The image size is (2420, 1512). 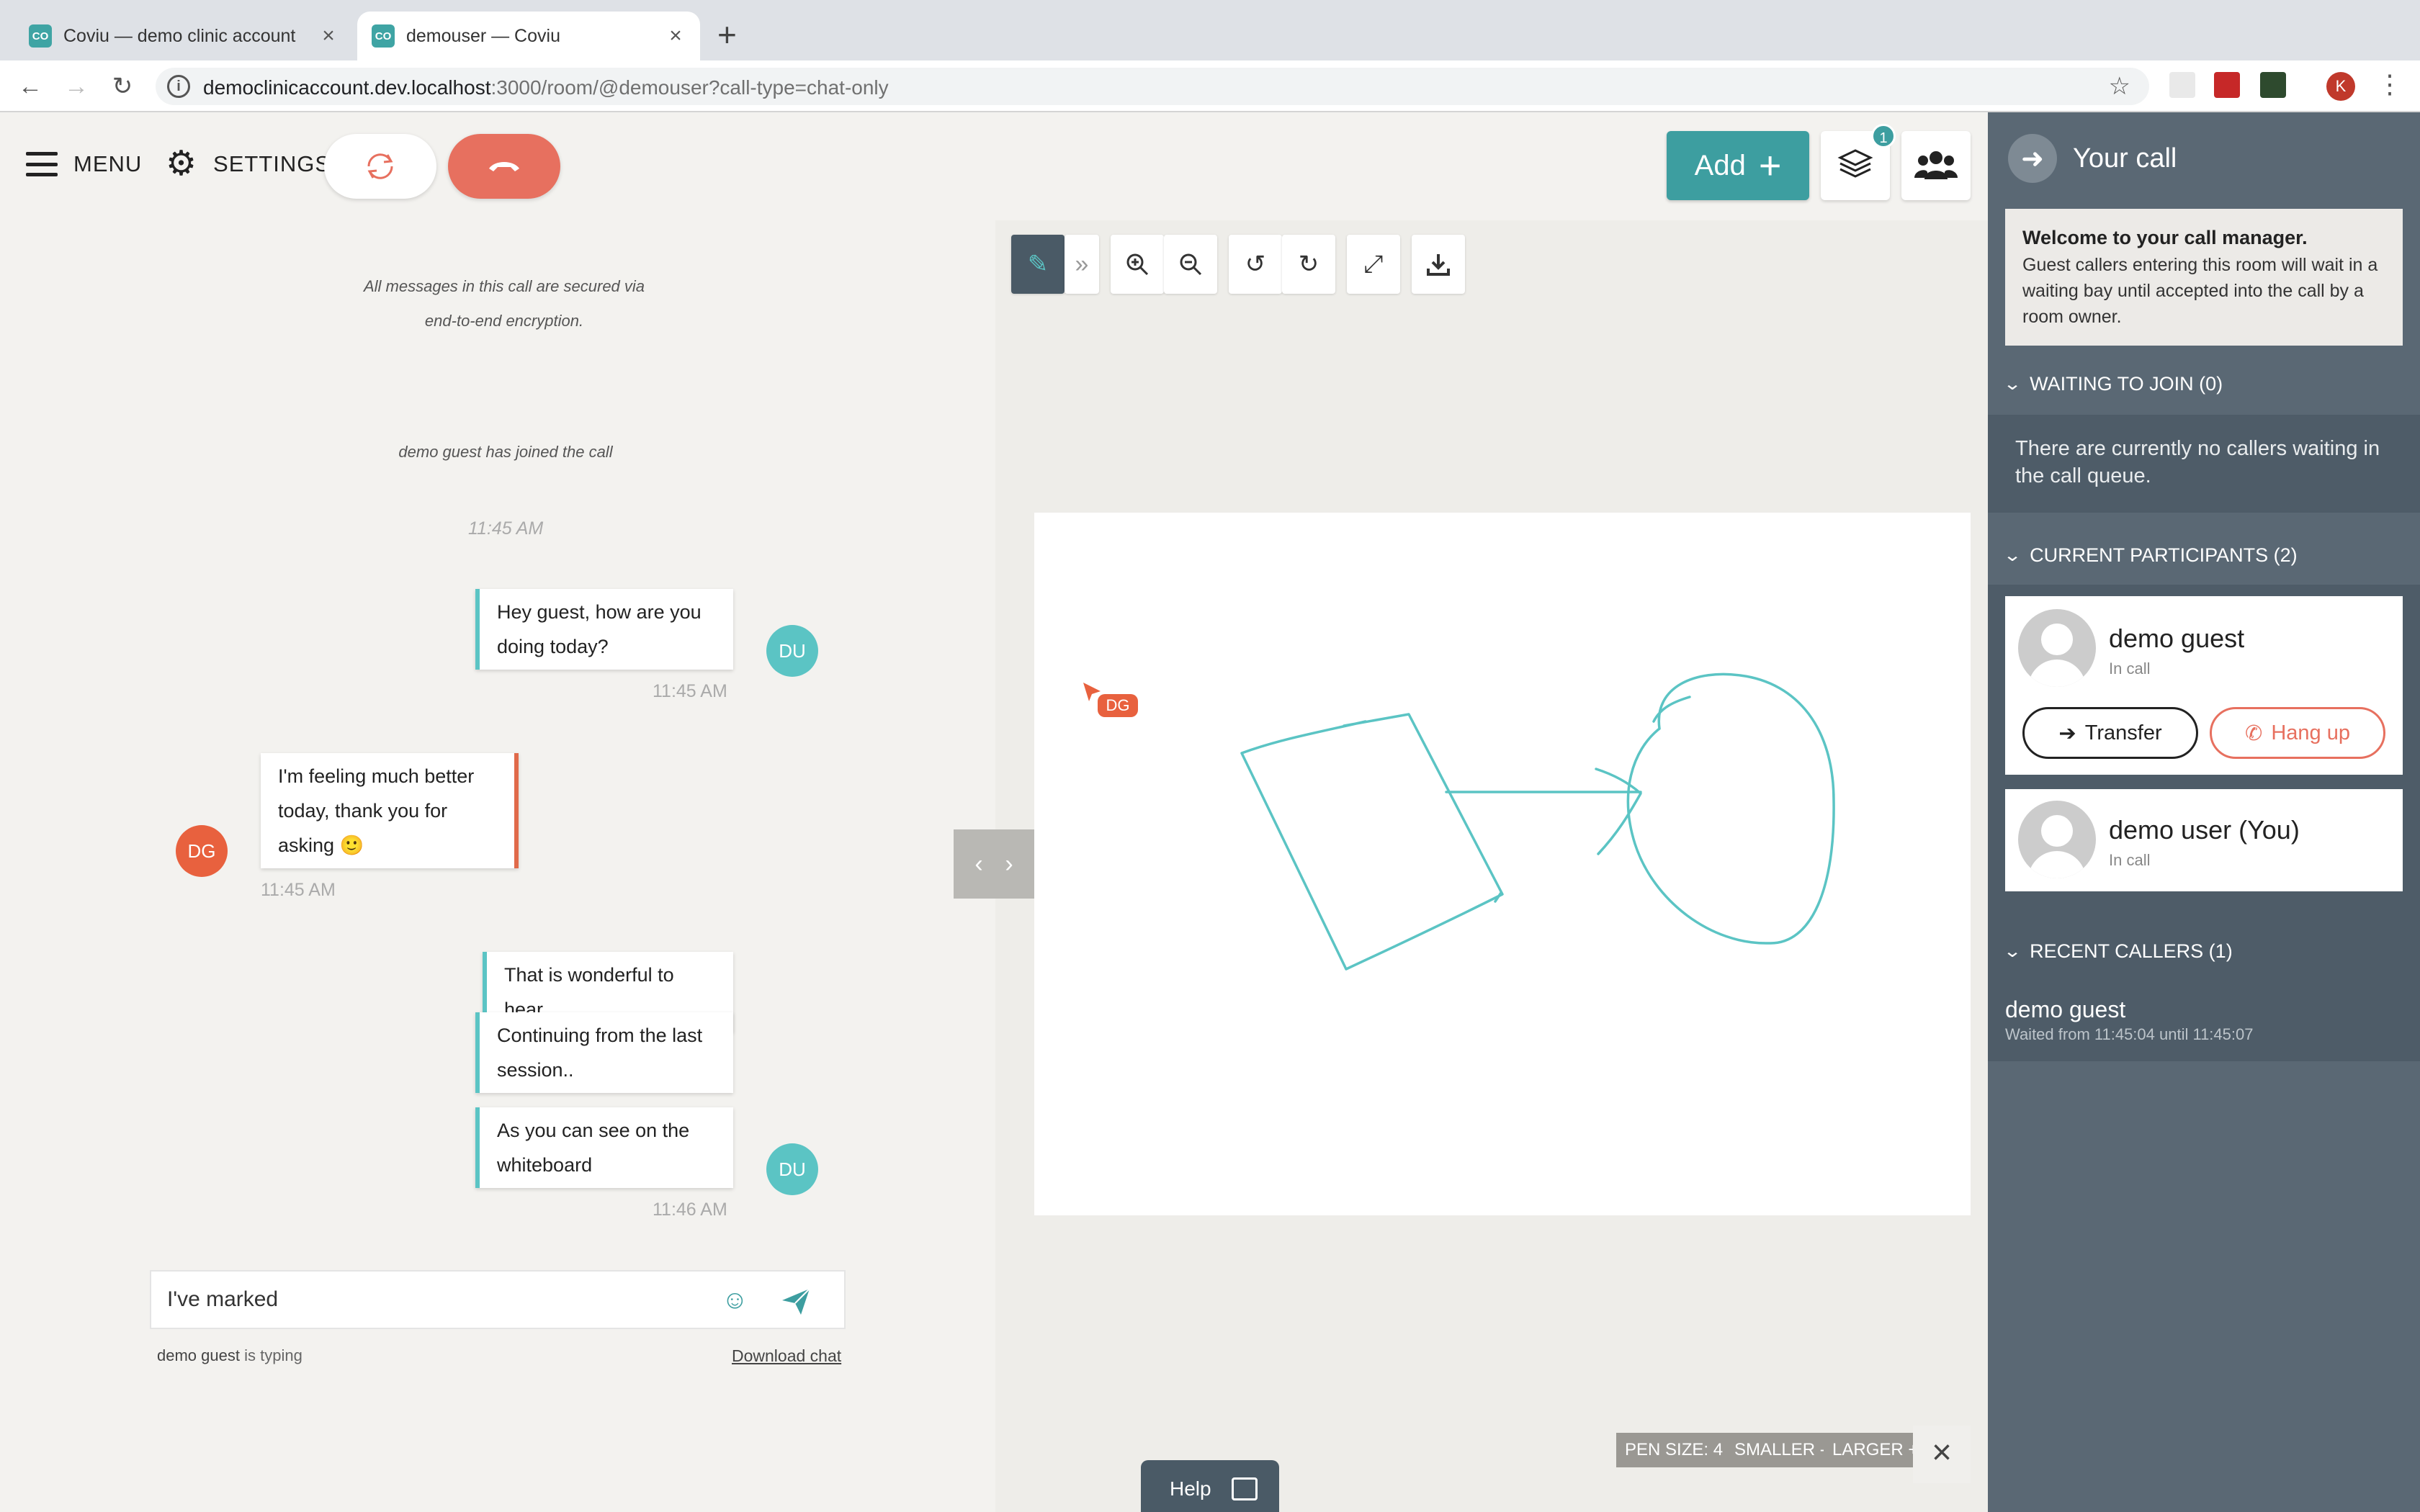 I want to click on layers-count-badge: 1, so click(x=1884, y=136).